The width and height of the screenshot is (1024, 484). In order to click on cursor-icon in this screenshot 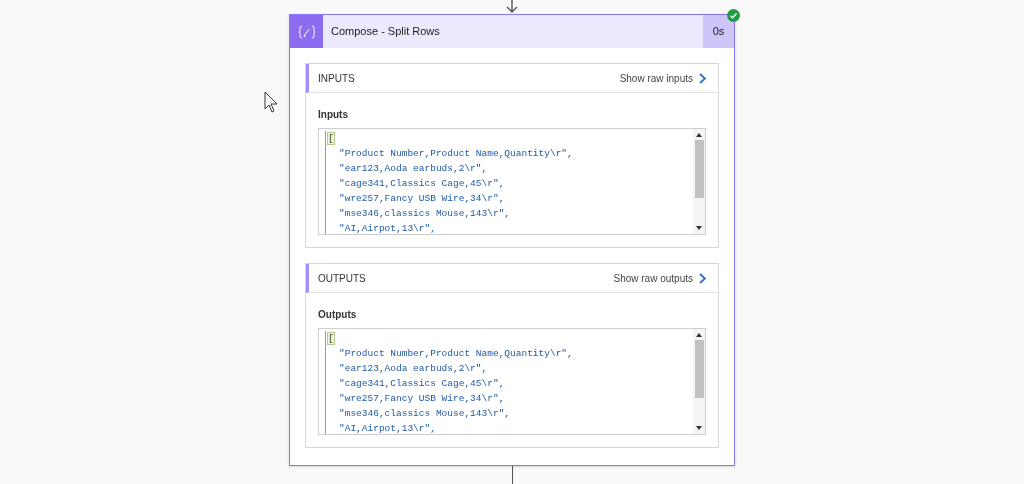, I will do `click(271, 102)`.